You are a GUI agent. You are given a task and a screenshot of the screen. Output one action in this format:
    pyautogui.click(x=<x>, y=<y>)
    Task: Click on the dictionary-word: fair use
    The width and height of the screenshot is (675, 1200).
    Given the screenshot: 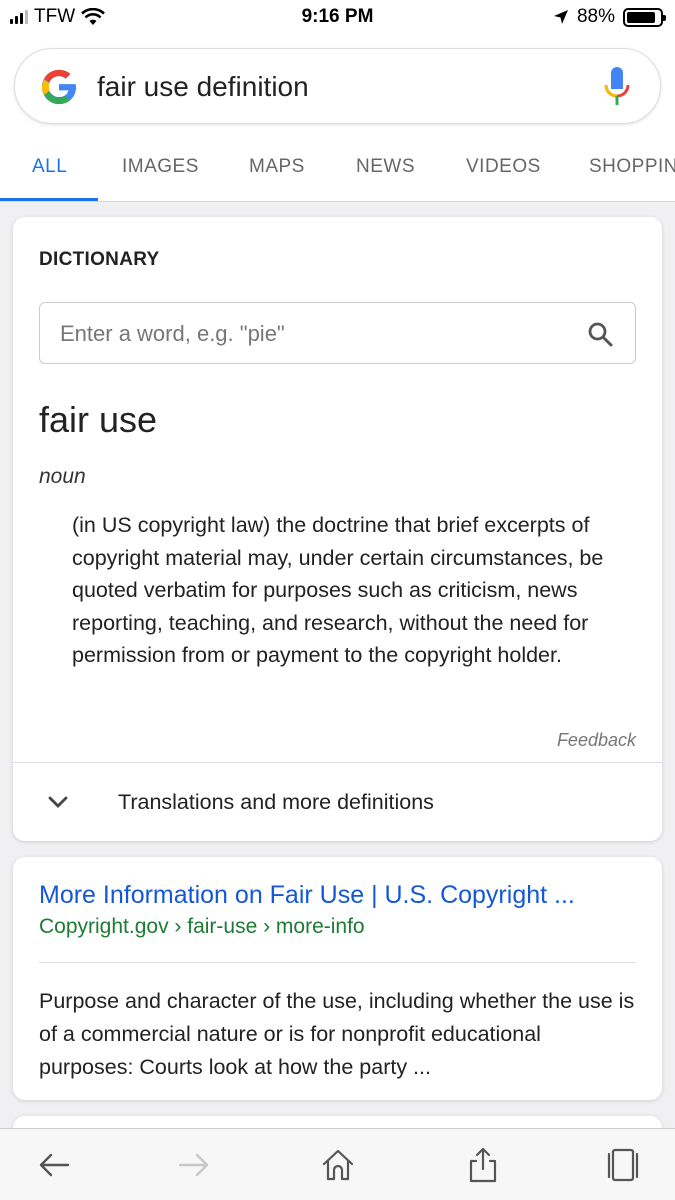 What is the action you would take?
    pyautogui.click(x=98, y=419)
    